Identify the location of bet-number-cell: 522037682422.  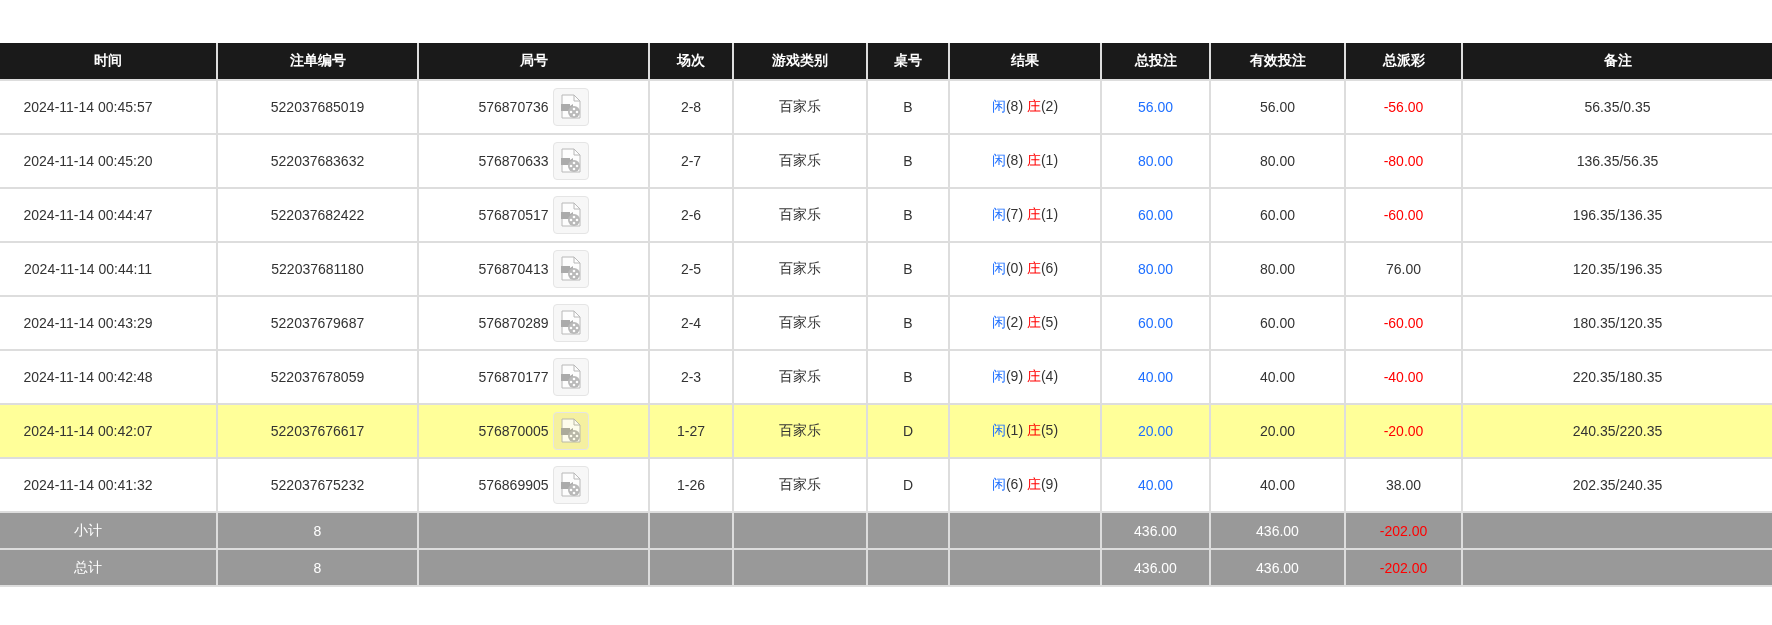
(317, 215).